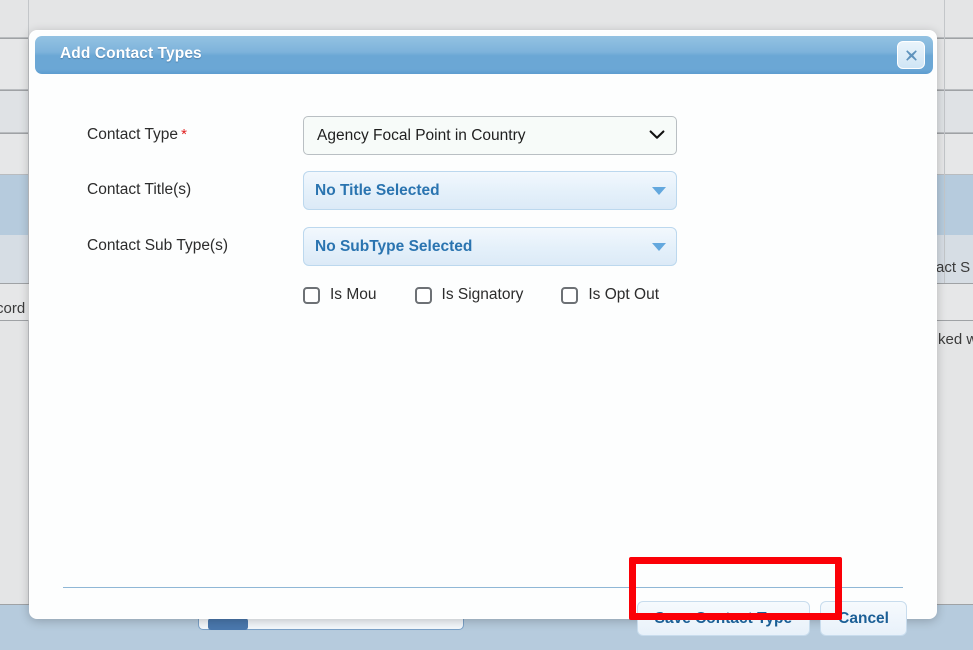 The height and width of the screenshot is (650, 973). I want to click on field-contact-titles: Contact Title(s) No Title Selected, so click(483, 191).